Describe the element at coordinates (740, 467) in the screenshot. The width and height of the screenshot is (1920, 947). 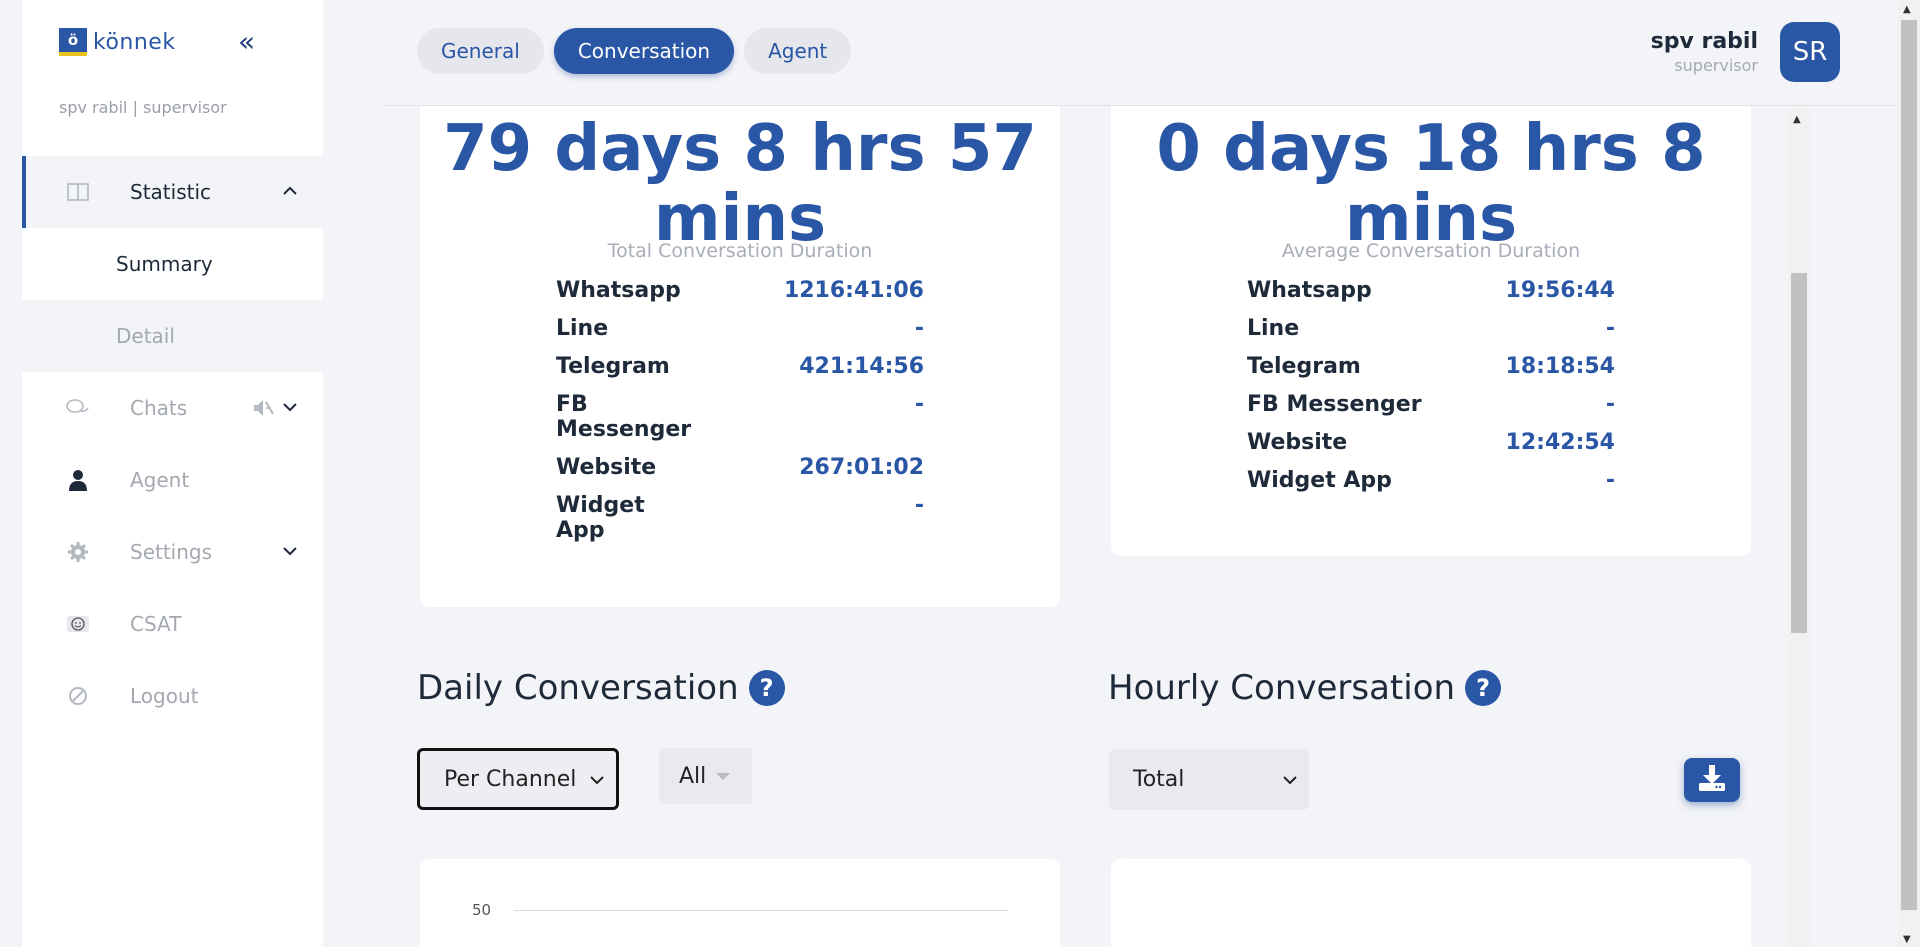
I see `table-row: Website 267:01:02` at that location.